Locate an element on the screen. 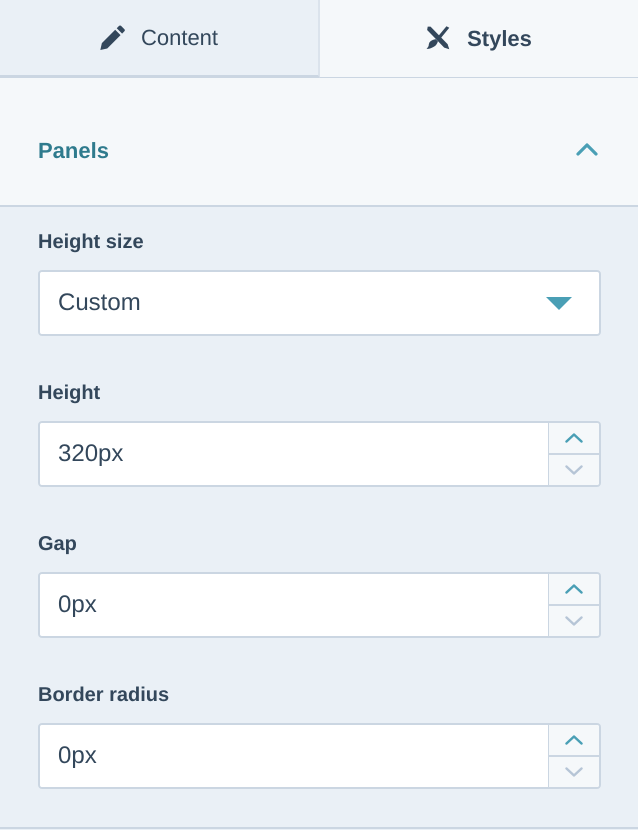 This screenshot has height=830, width=638. field-label: Border radius is located at coordinates (104, 695).